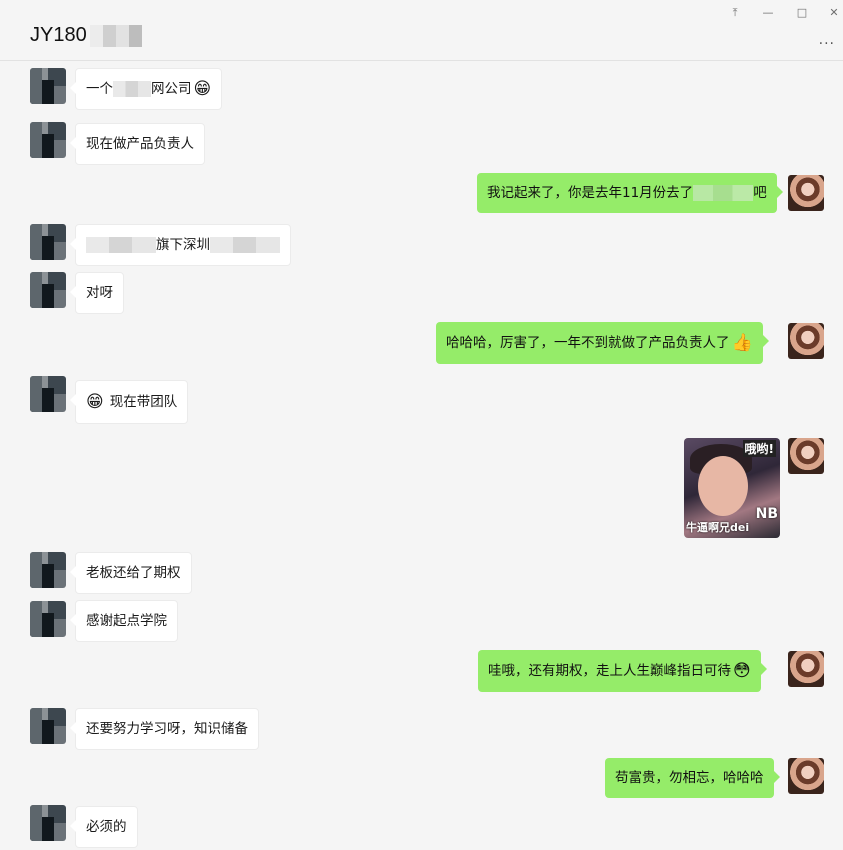 The image size is (843, 850). I want to click on maximize-icon: □, so click(802, 13).